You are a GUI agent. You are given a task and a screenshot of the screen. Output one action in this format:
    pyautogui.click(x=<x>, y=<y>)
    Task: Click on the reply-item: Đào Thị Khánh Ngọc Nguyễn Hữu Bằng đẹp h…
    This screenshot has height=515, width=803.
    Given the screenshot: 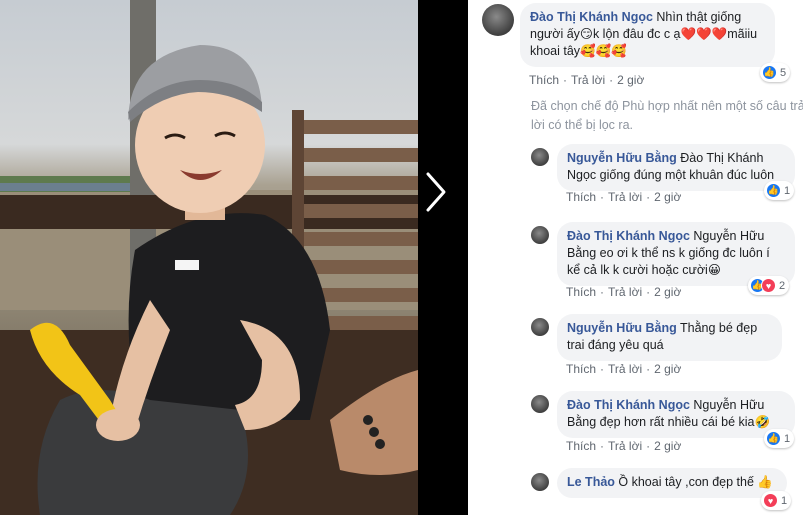 What is the action you would take?
    pyautogui.click(x=635, y=424)
    